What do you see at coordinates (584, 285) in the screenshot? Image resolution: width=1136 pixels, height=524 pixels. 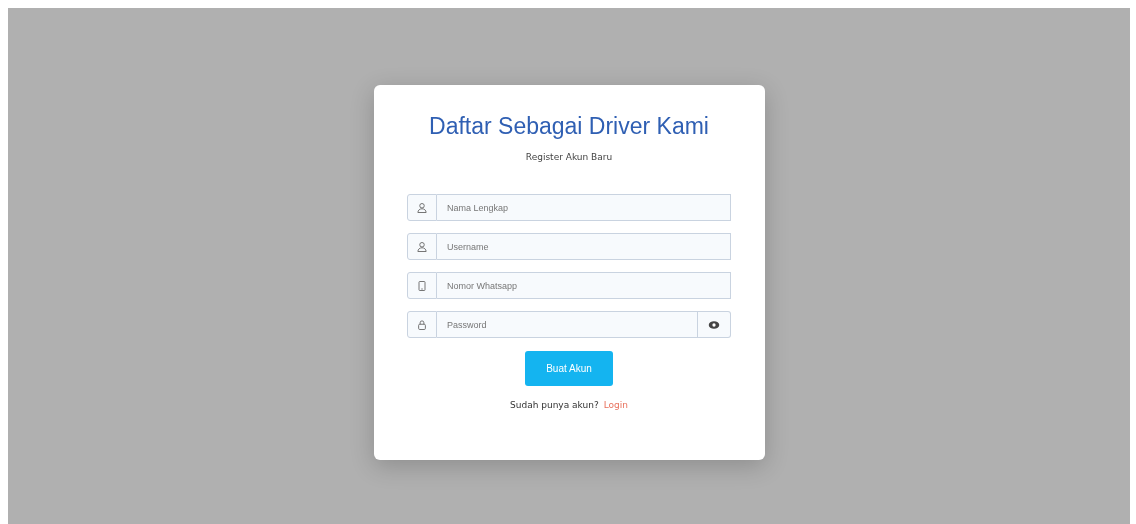 I see `input-field: Nomor Whatsapp` at bounding box center [584, 285].